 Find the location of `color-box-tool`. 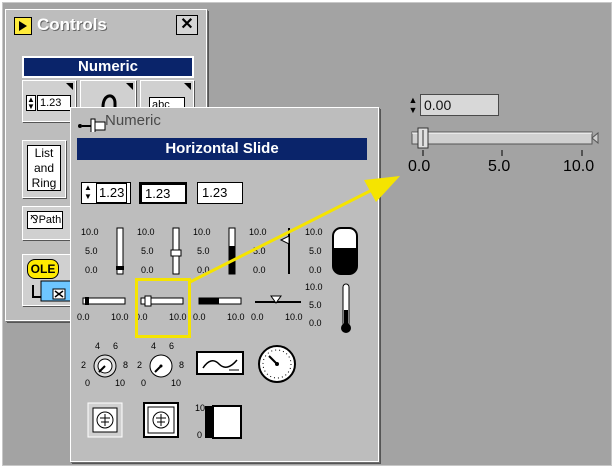

color-box-tool is located at coordinates (105, 422).